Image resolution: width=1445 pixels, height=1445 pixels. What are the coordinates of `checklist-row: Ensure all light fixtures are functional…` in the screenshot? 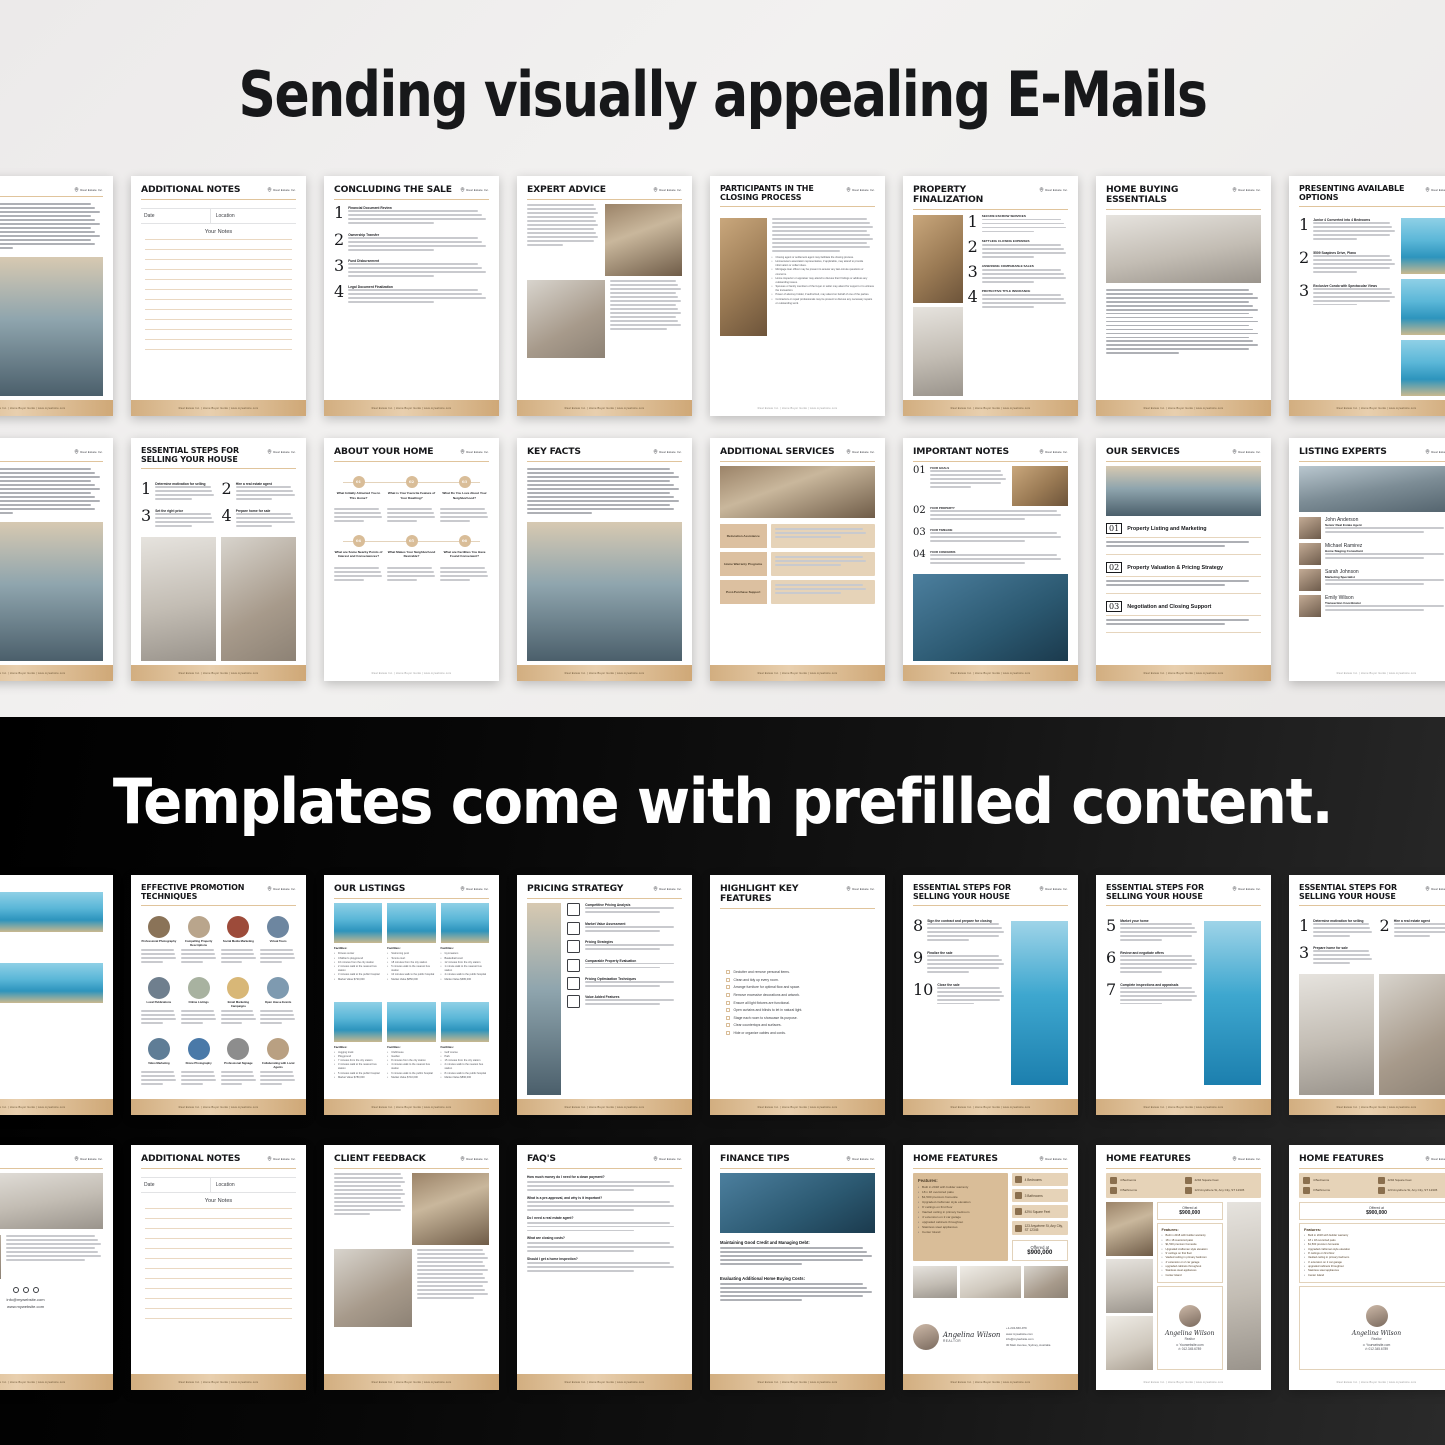 It's located at (797, 1002).